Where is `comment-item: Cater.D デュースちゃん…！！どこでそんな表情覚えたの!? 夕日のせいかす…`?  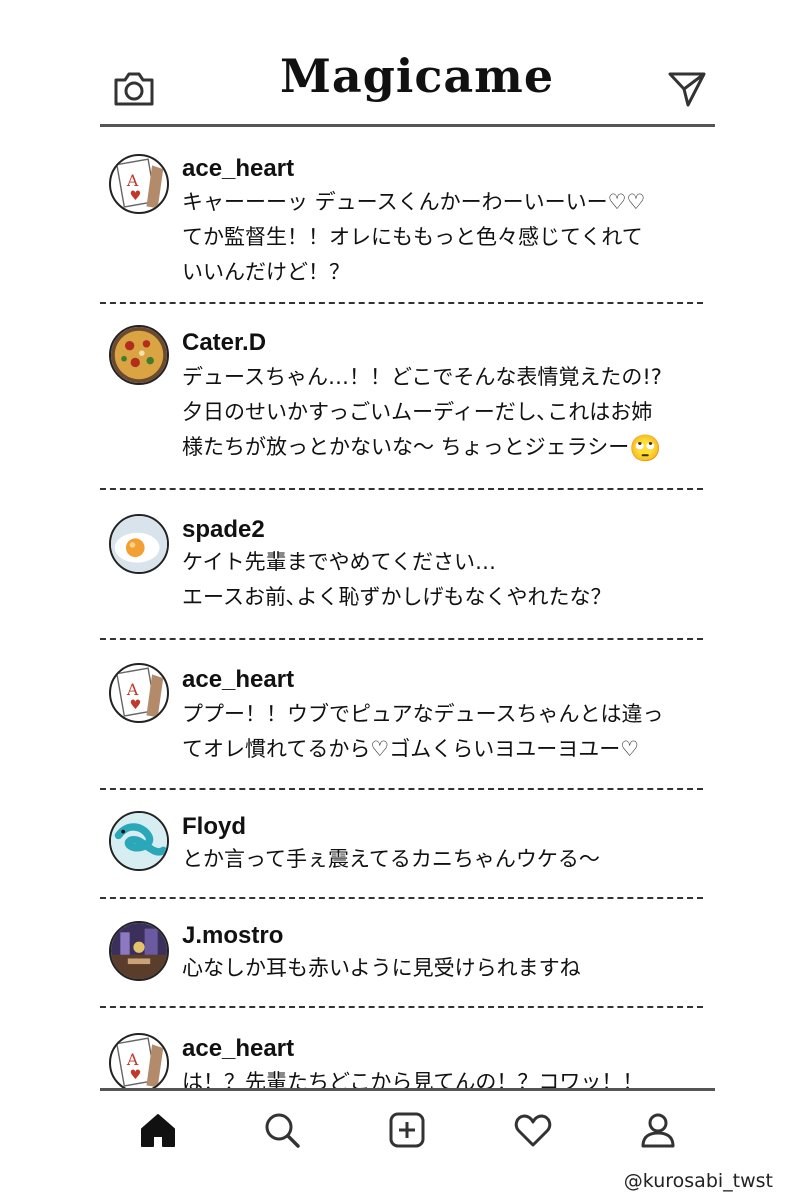
comment-item: Cater.D デュースちゃん…！！どこでそんな表情覚えたの!? 夕日のせいかす… is located at coordinates (407, 396).